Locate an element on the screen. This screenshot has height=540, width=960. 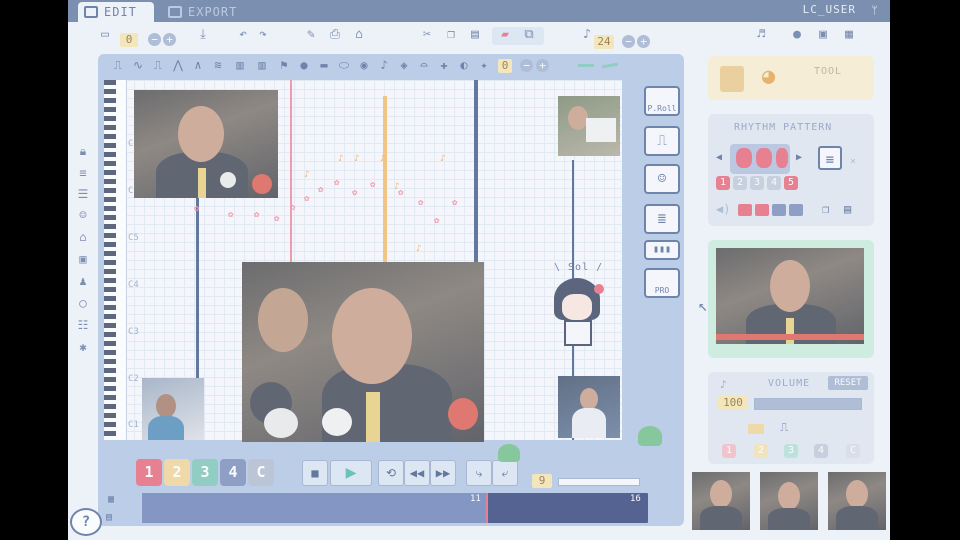
all-tracks-icon: ▦ is located at coordinates (111, 499).